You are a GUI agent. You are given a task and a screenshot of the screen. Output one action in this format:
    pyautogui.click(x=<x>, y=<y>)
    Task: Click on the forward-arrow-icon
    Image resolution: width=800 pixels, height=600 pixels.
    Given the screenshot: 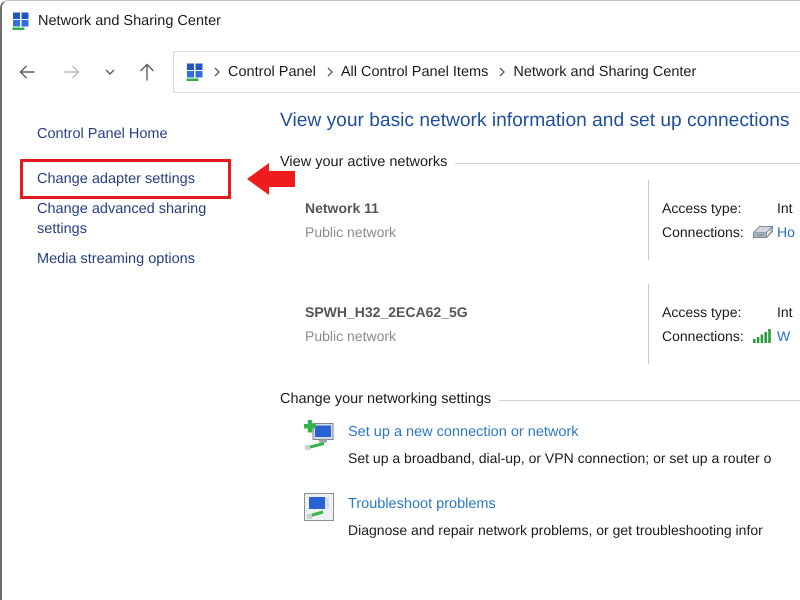 What is the action you would take?
    pyautogui.click(x=72, y=72)
    